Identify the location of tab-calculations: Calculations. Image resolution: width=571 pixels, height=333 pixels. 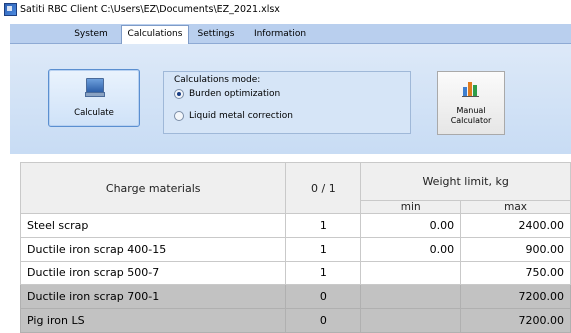
(155, 34).